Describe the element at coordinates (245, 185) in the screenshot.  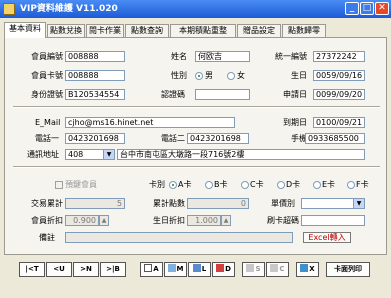
I see `card-c-radio` at that location.